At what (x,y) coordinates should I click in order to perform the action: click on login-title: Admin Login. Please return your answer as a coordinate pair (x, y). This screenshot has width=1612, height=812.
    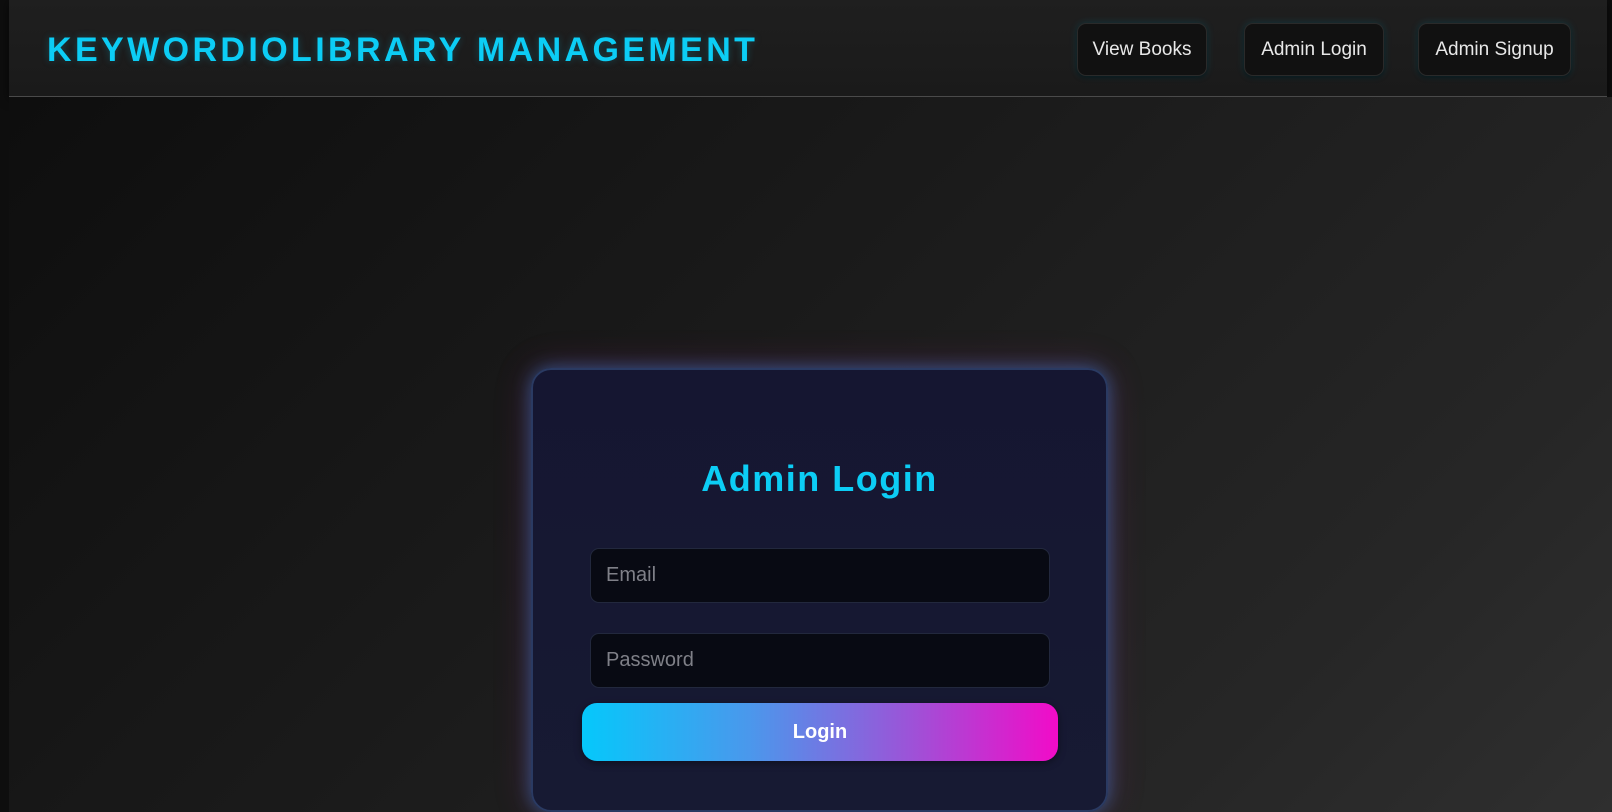
    Looking at the image, I should click on (819, 478).